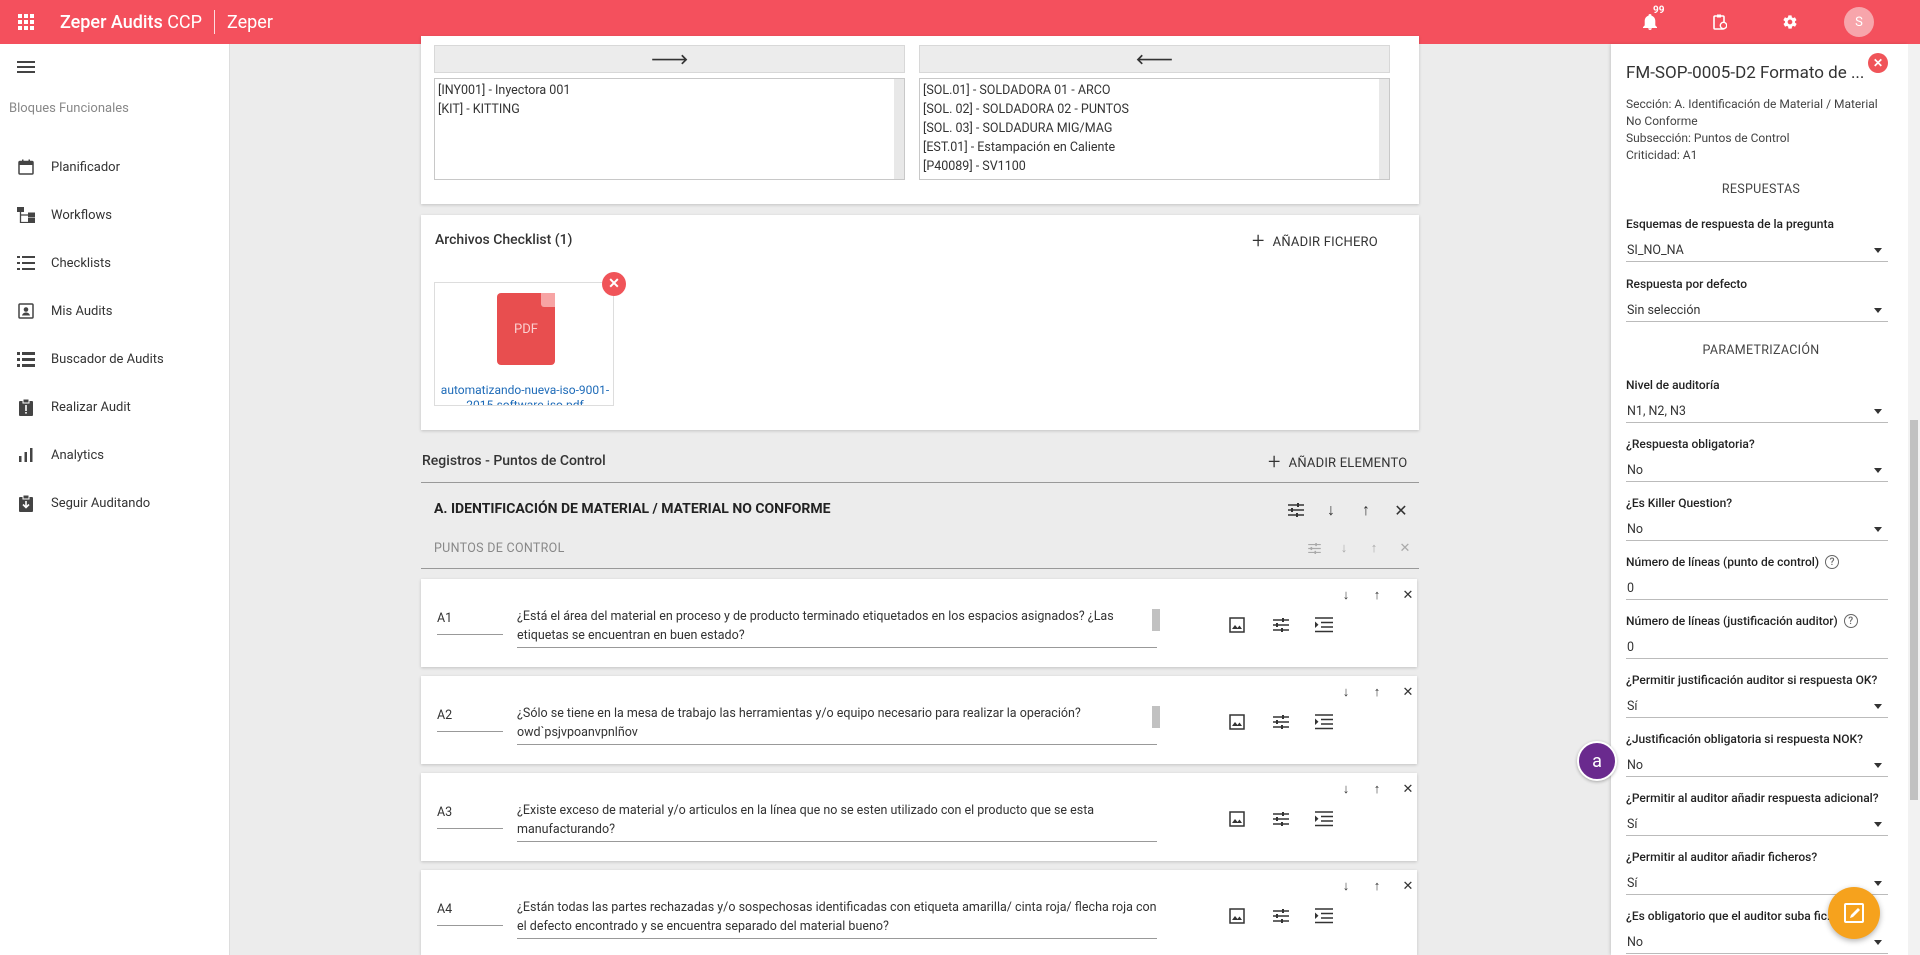 This screenshot has width=1920, height=955. What do you see at coordinates (1761, 189) in the screenshot?
I see `respuestas-heading: RESPUESTAS` at bounding box center [1761, 189].